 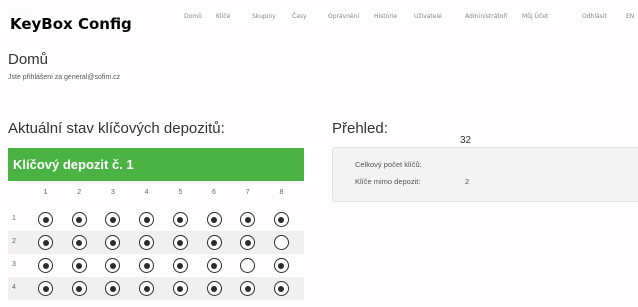 I want to click on column-header: 7, so click(x=247, y=192).